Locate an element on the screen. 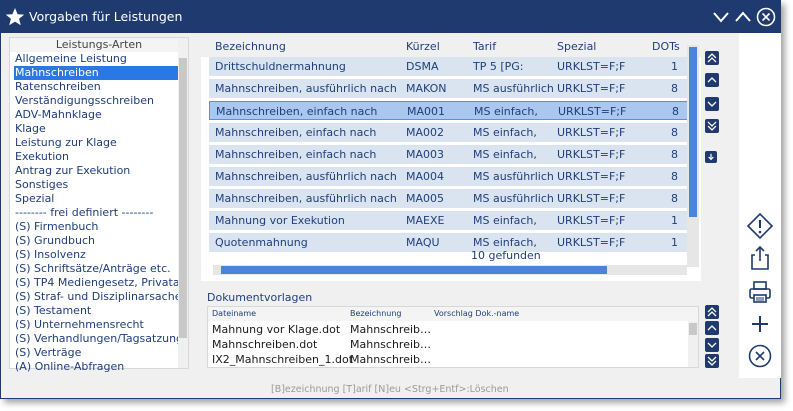 The width and height of the screenshot is (793, 411). list-item: (S) Schriftsätze/Anträge etc. is located at coordinates (96, 269).